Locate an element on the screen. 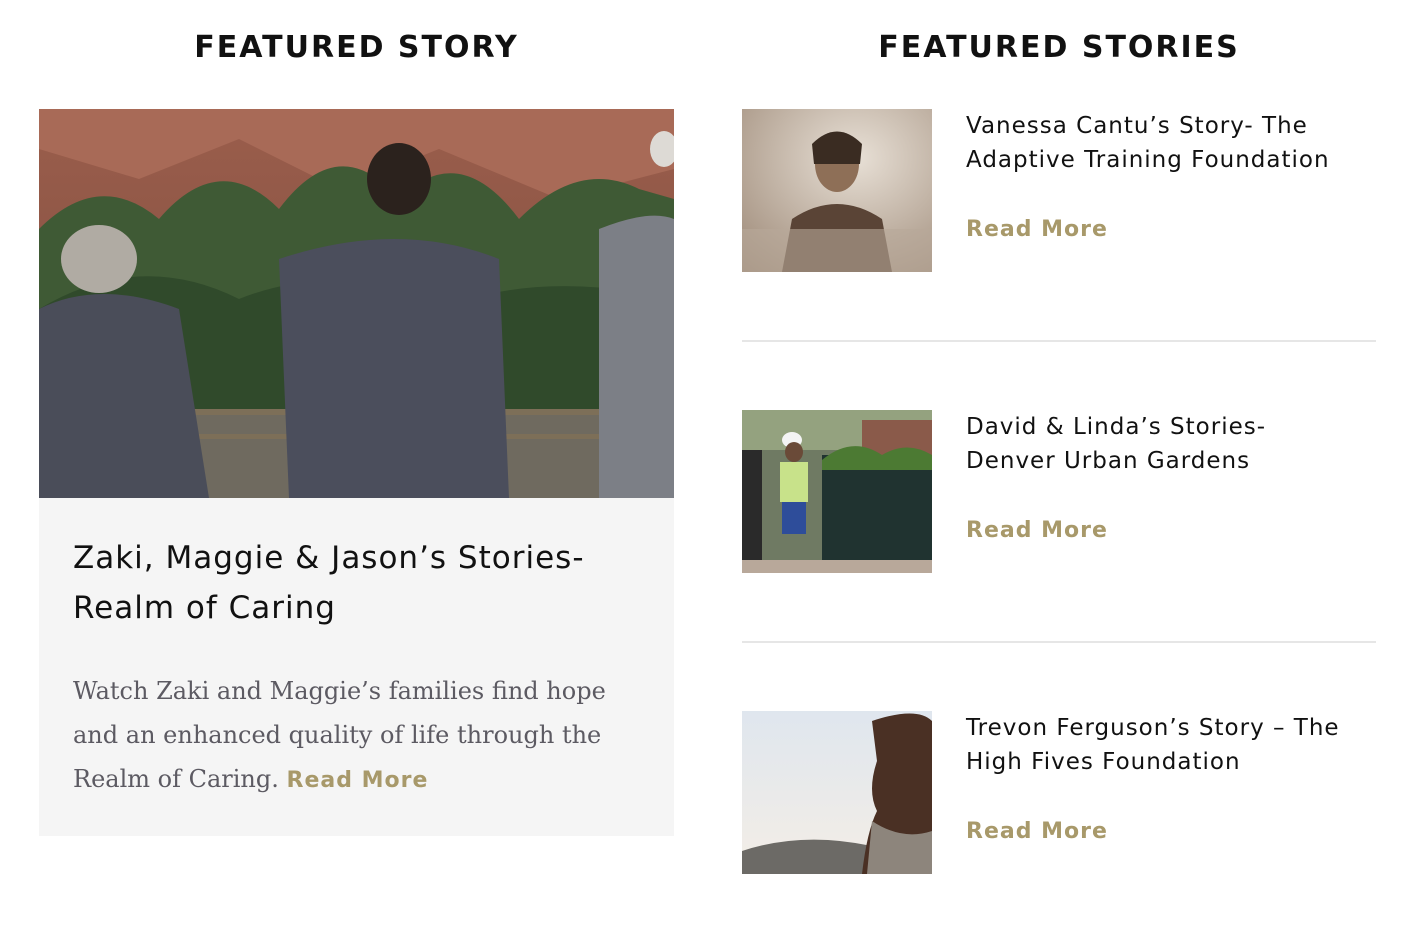 This screenshot has width=1416, height=930. featured-story-title-line1: Zaki, Maggie & Jason’s Stories- is located at coordinates (329, 558).